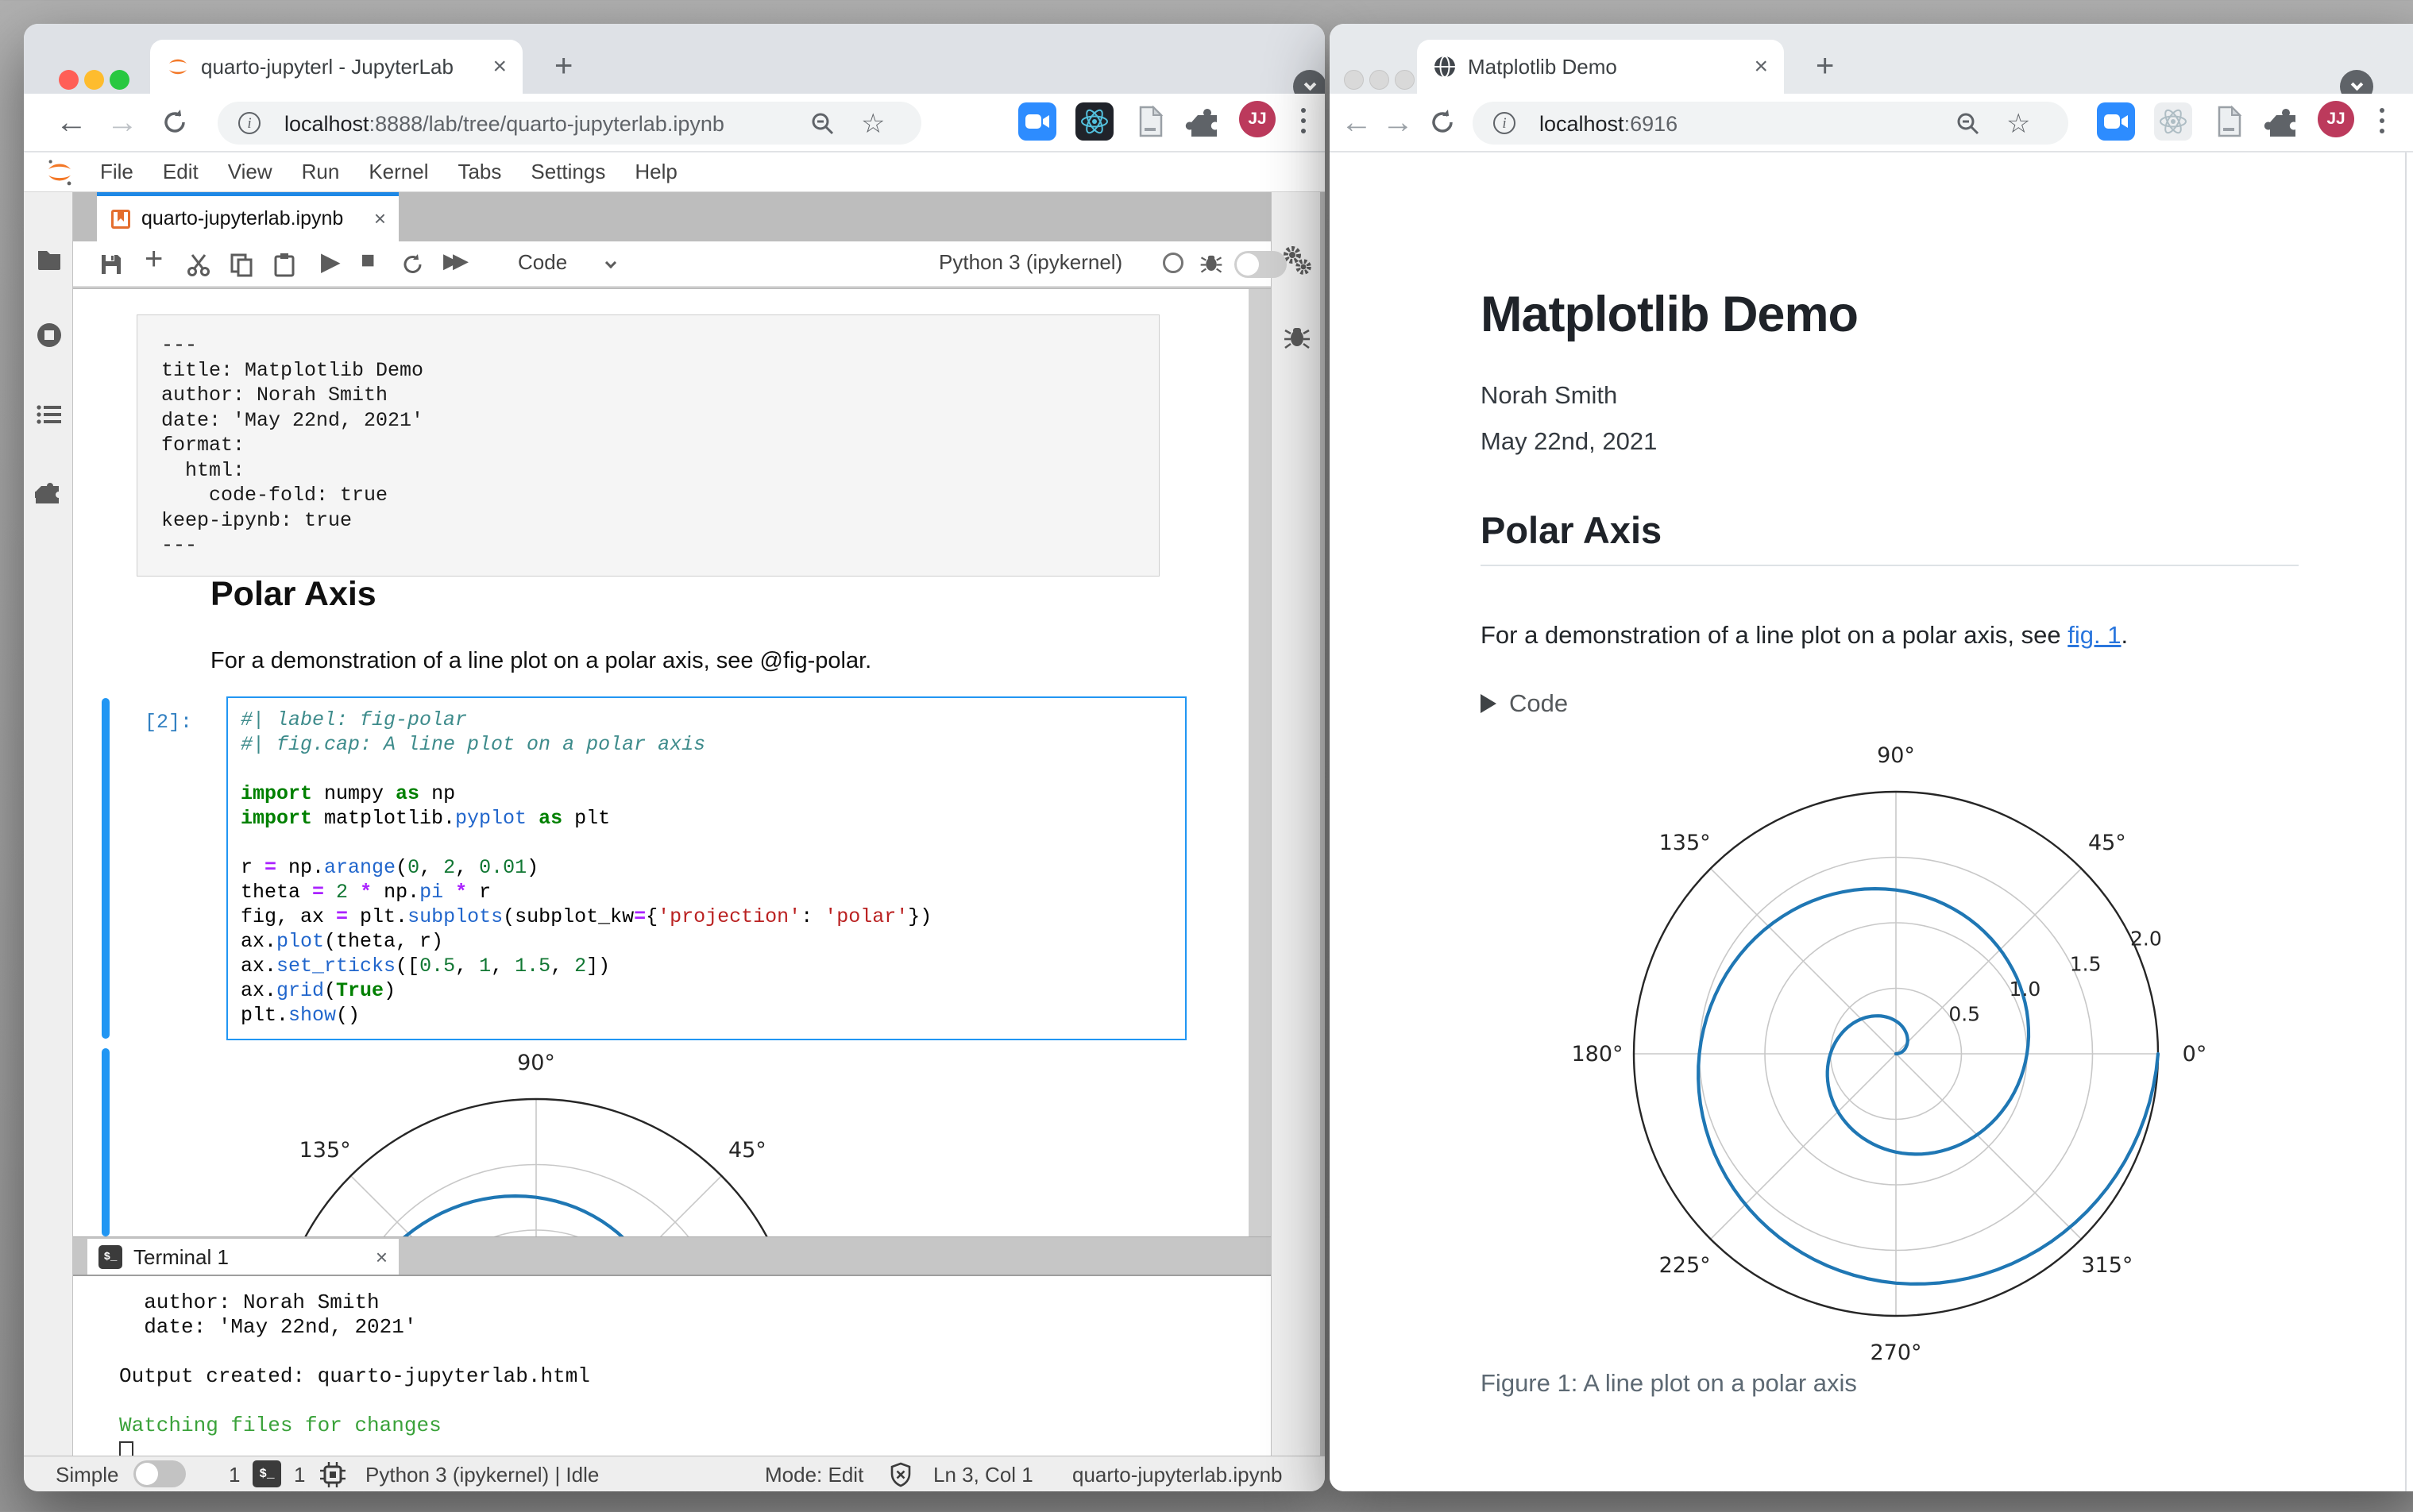  Describe the element at coordinates (49, 337) in the screenshot. I see `running-kernels-icon` at that location.